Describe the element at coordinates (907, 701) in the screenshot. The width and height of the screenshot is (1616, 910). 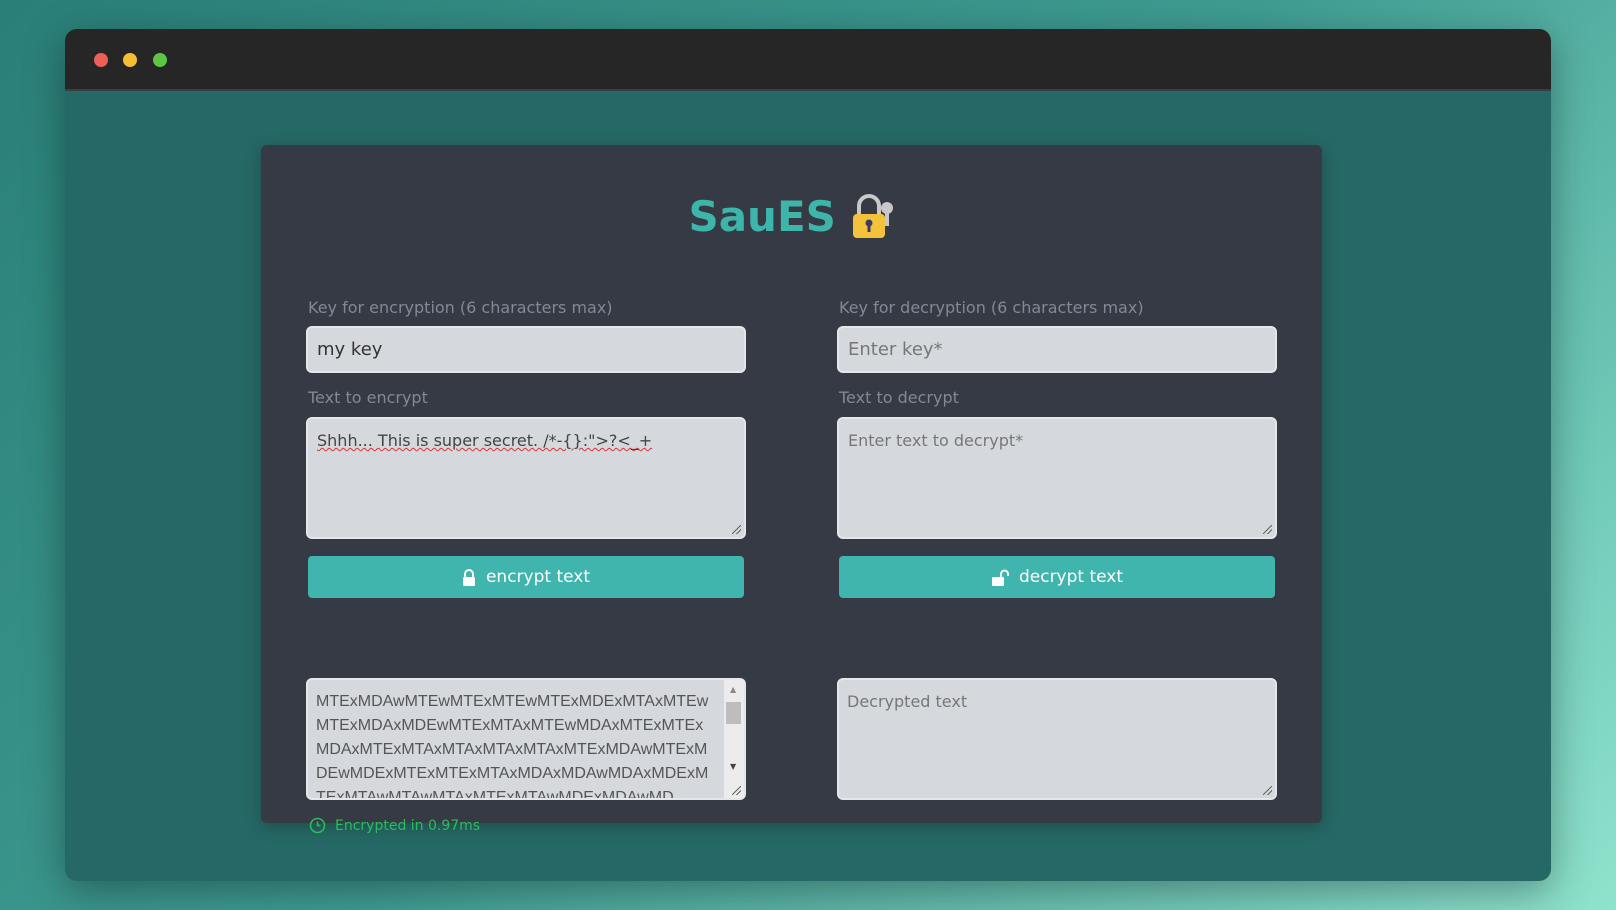
I see `decrypted-output-placeholder: Decrypted text` at that location.